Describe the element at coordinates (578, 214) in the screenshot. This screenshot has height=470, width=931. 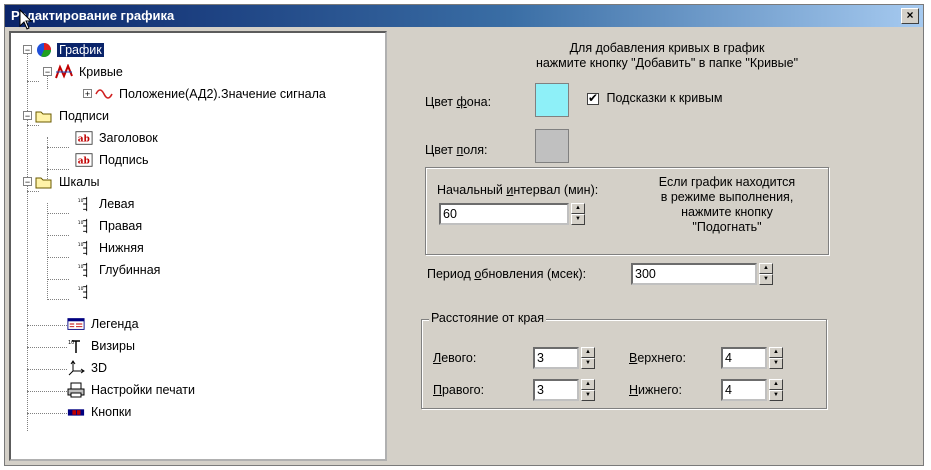
I see `interval-spinner: ▲ ▼` at that location.